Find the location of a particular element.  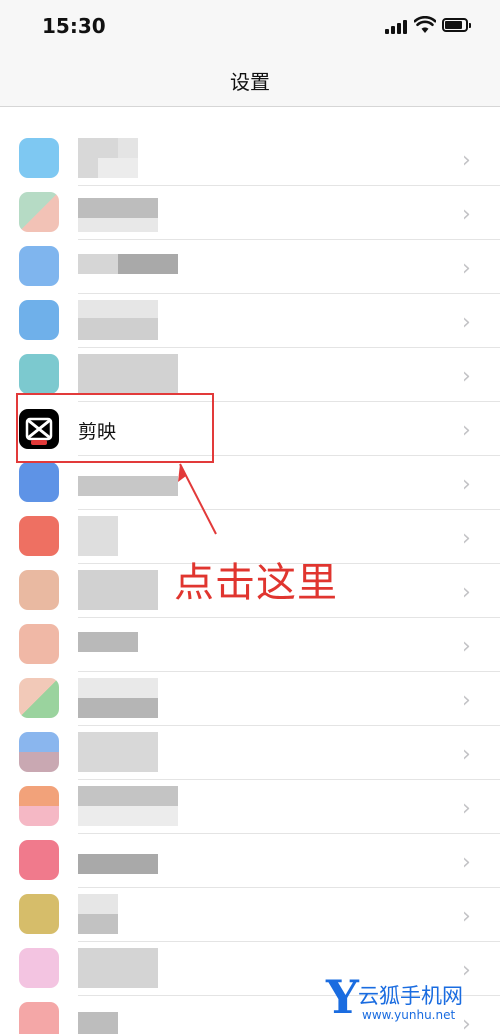

battery-icon is located at coordinates (456, 25).